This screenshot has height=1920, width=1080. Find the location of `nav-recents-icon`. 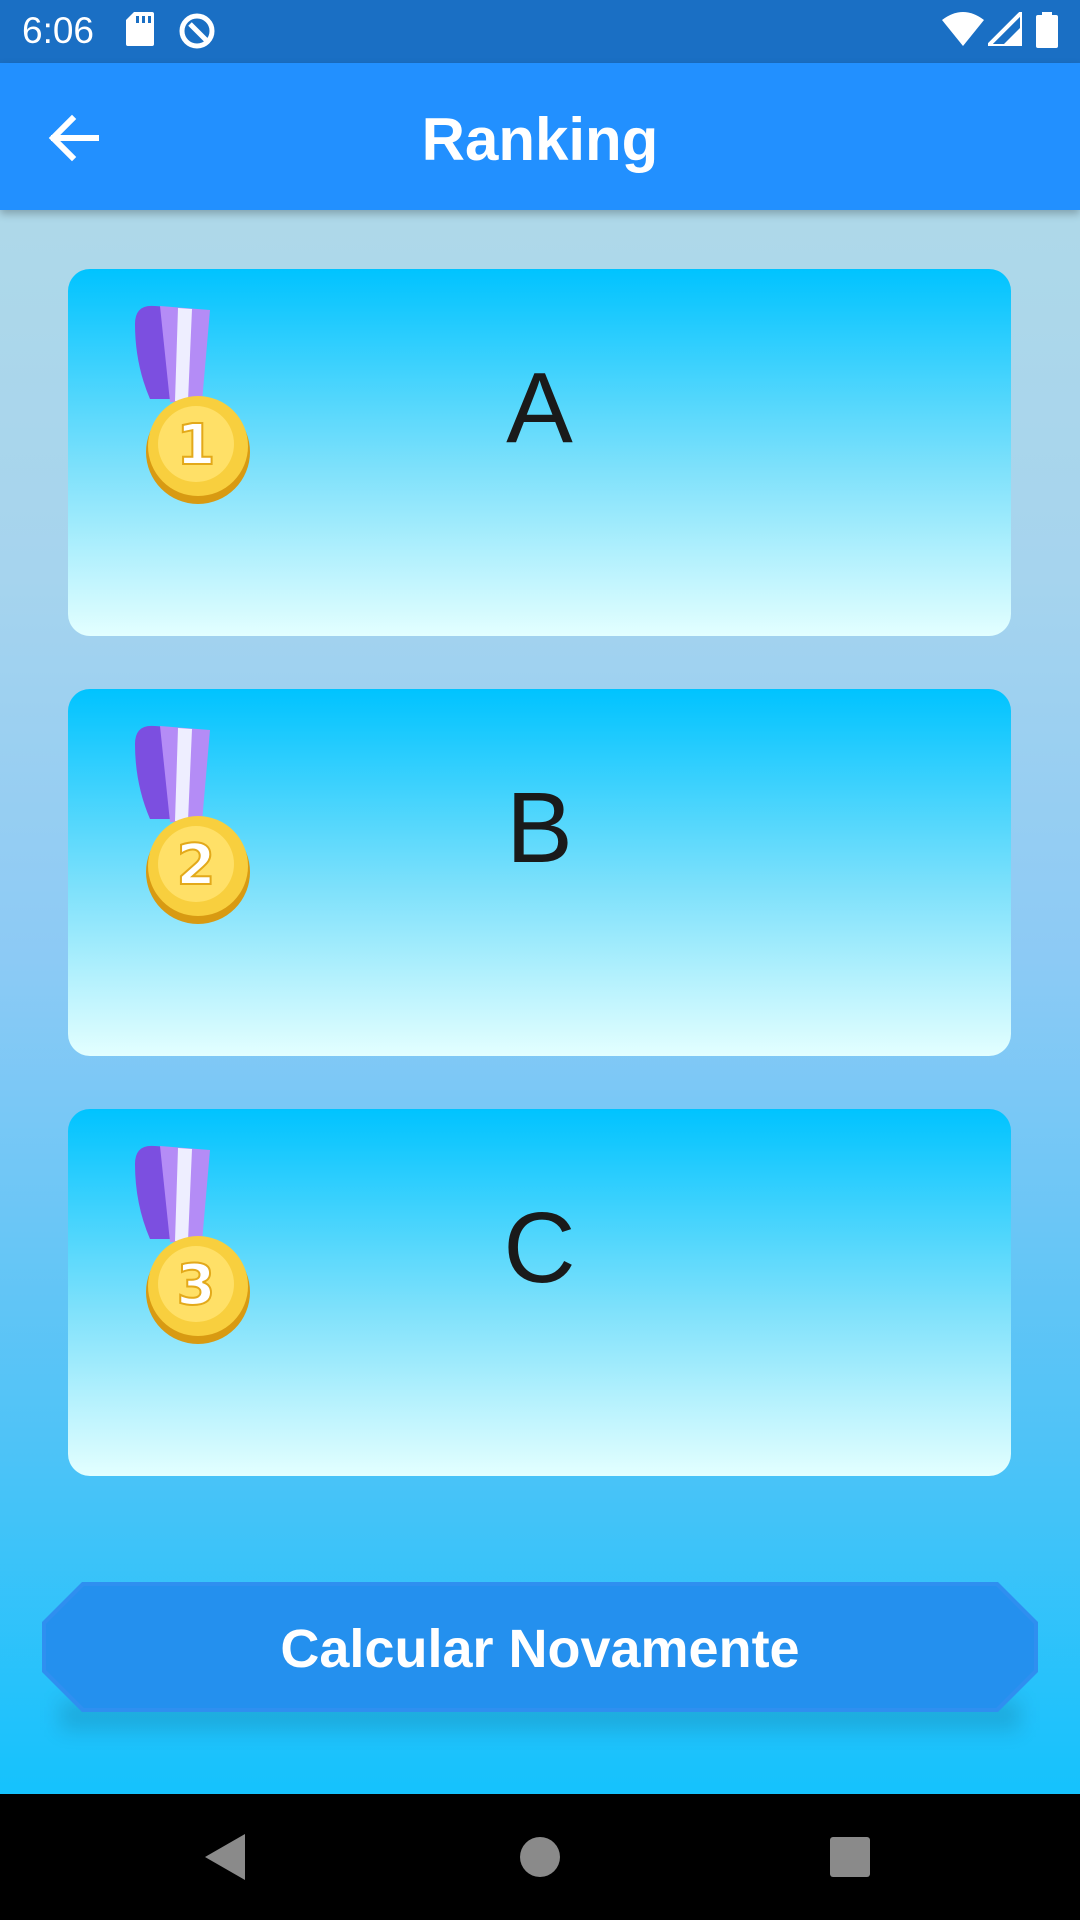

nav-recents-icon is located at coordinates (850, 1857).